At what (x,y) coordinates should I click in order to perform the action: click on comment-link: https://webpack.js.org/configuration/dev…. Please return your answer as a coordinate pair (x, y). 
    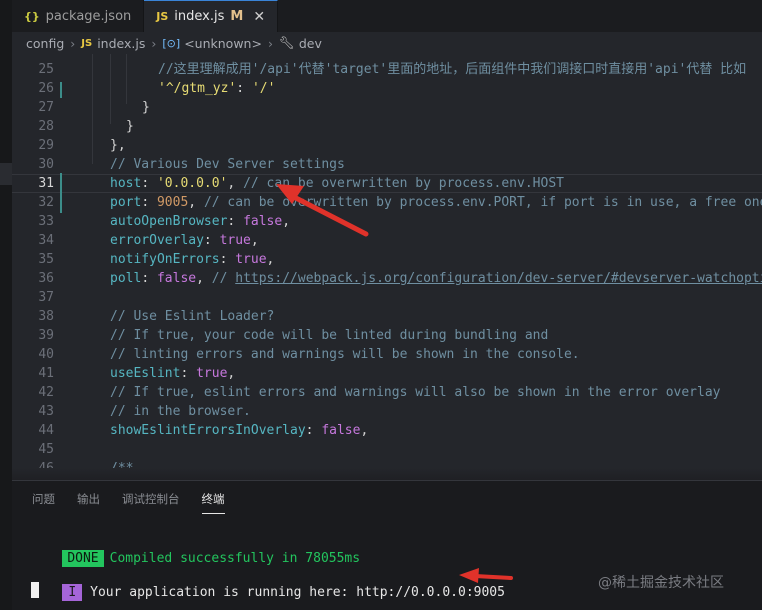
    Looking at the image, I should click on (498, 278).